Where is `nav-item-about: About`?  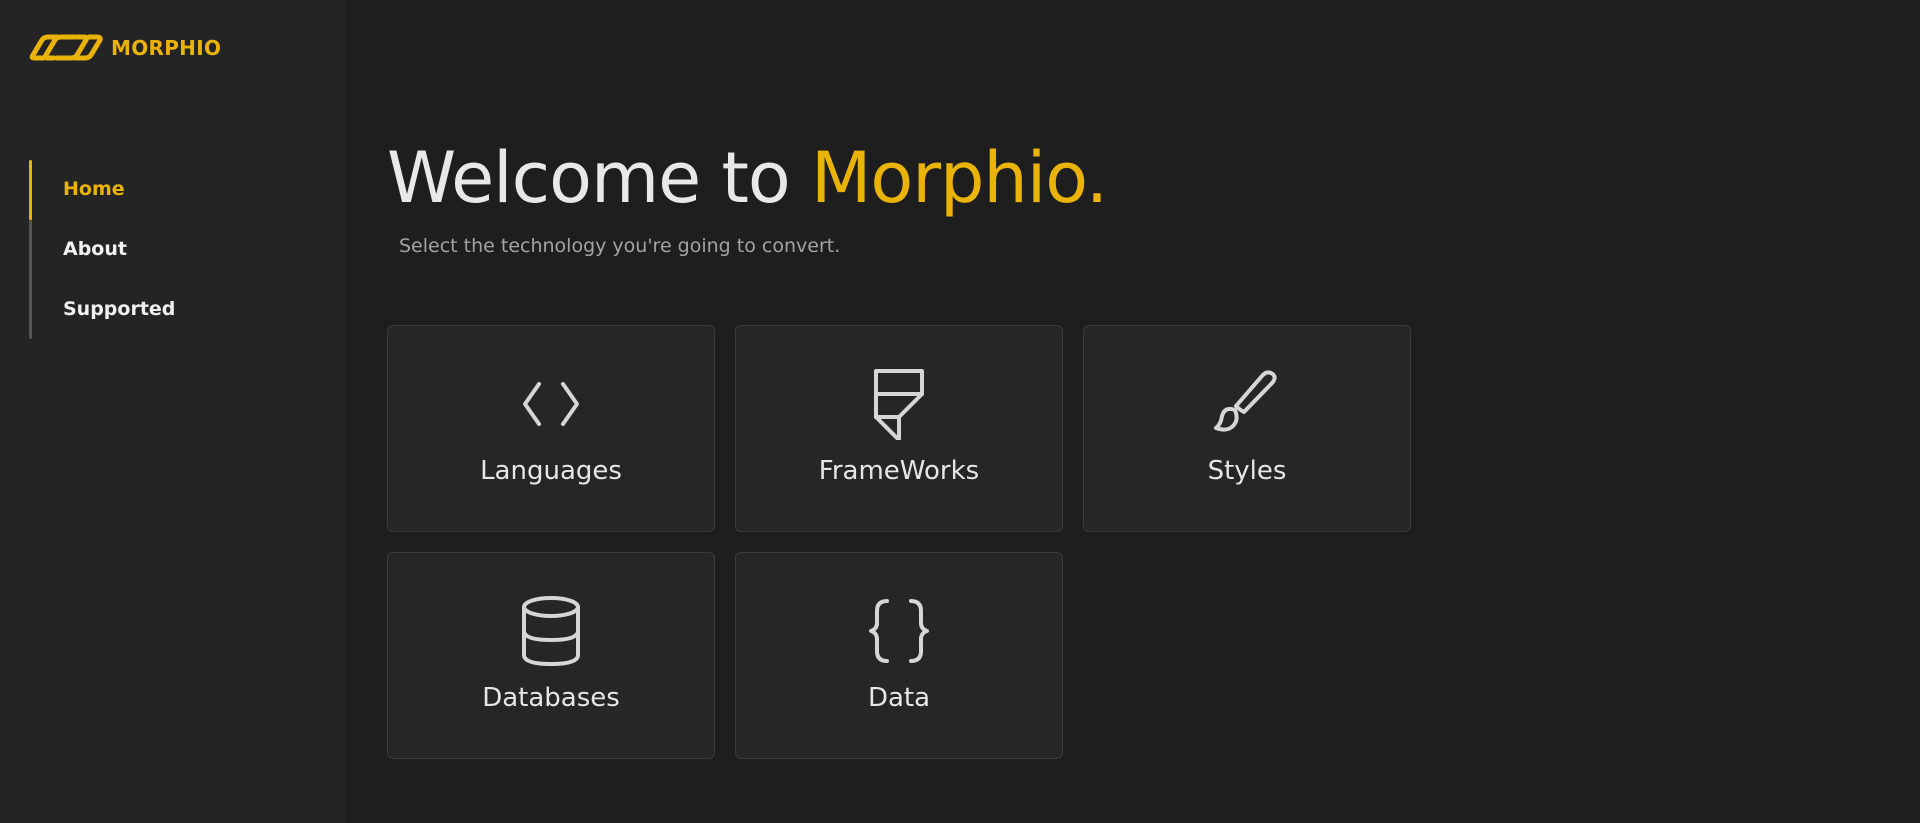 nav-item-about: About is located at coordinates (95, 249).